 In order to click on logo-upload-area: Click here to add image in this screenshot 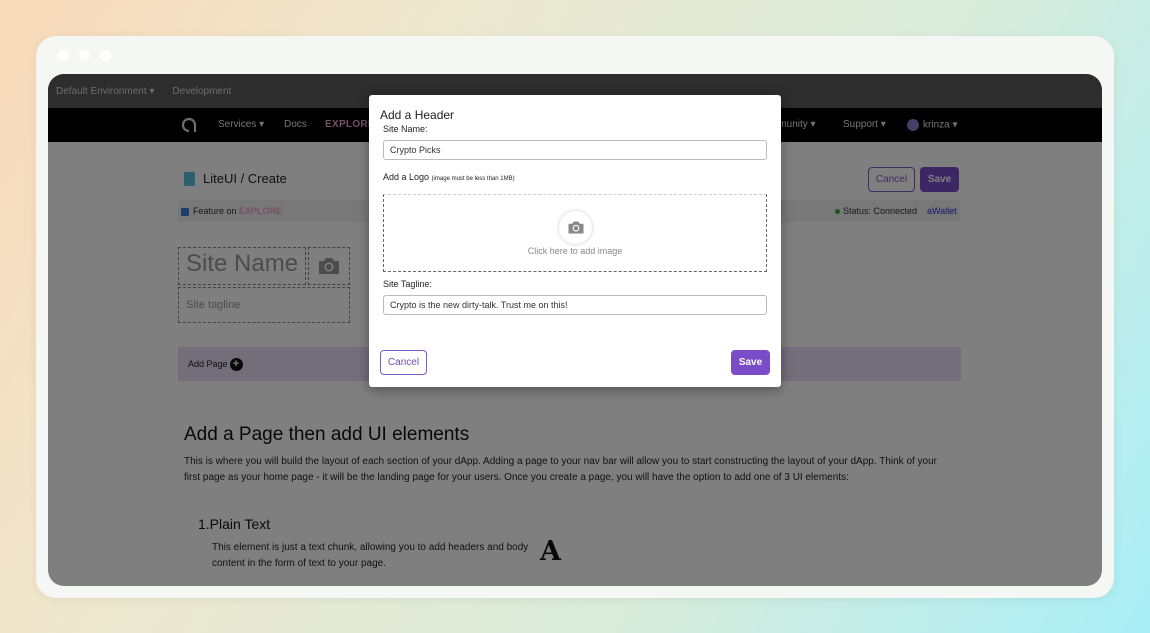, I will do `click(575, 233)`.